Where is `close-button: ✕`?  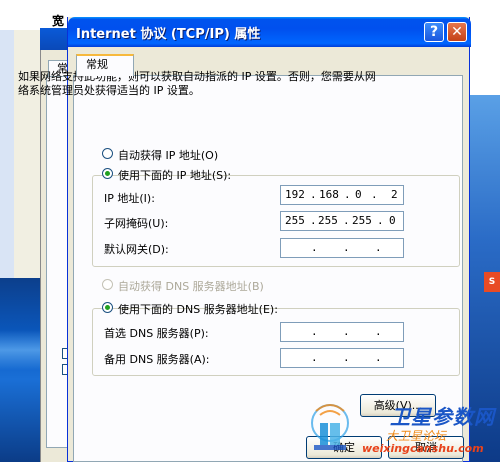 close-button: ✕ is located at coordinates (457, 32).